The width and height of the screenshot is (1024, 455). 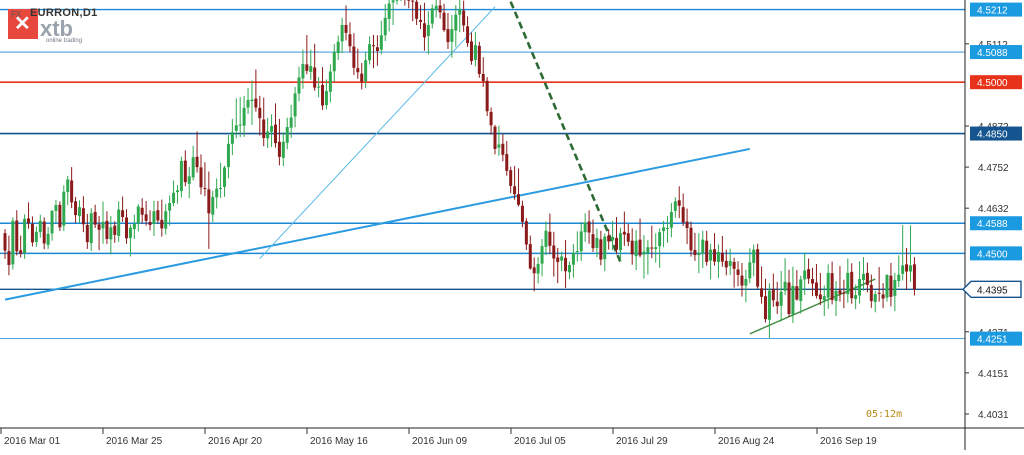 I want to click on level-label-text-5: 4.4500, so click(x=992, y=254).